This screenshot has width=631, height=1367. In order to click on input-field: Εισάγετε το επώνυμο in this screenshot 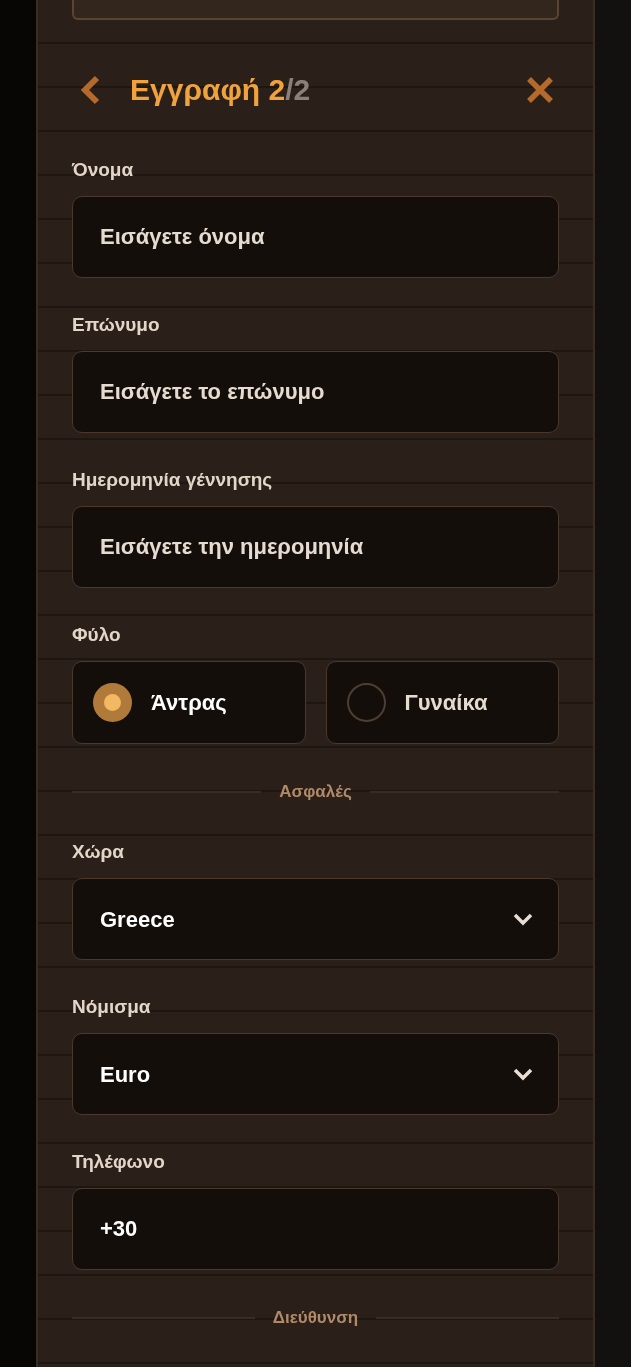, I will do `click(315, 392)`.